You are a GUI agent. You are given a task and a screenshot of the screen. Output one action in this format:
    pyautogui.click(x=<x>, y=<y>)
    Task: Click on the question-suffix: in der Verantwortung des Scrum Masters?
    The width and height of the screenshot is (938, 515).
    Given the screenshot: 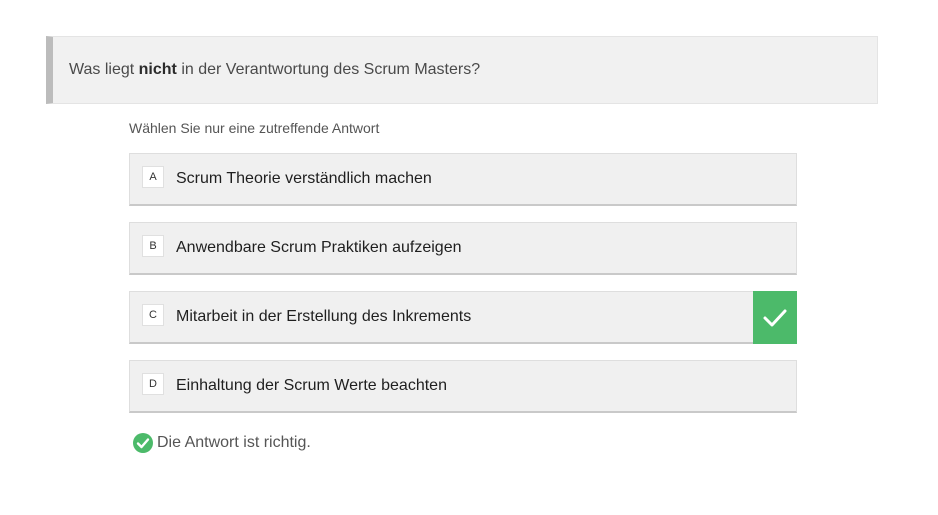 What is the action you would take?
    pyautogui.click(x=328, y=69)
    